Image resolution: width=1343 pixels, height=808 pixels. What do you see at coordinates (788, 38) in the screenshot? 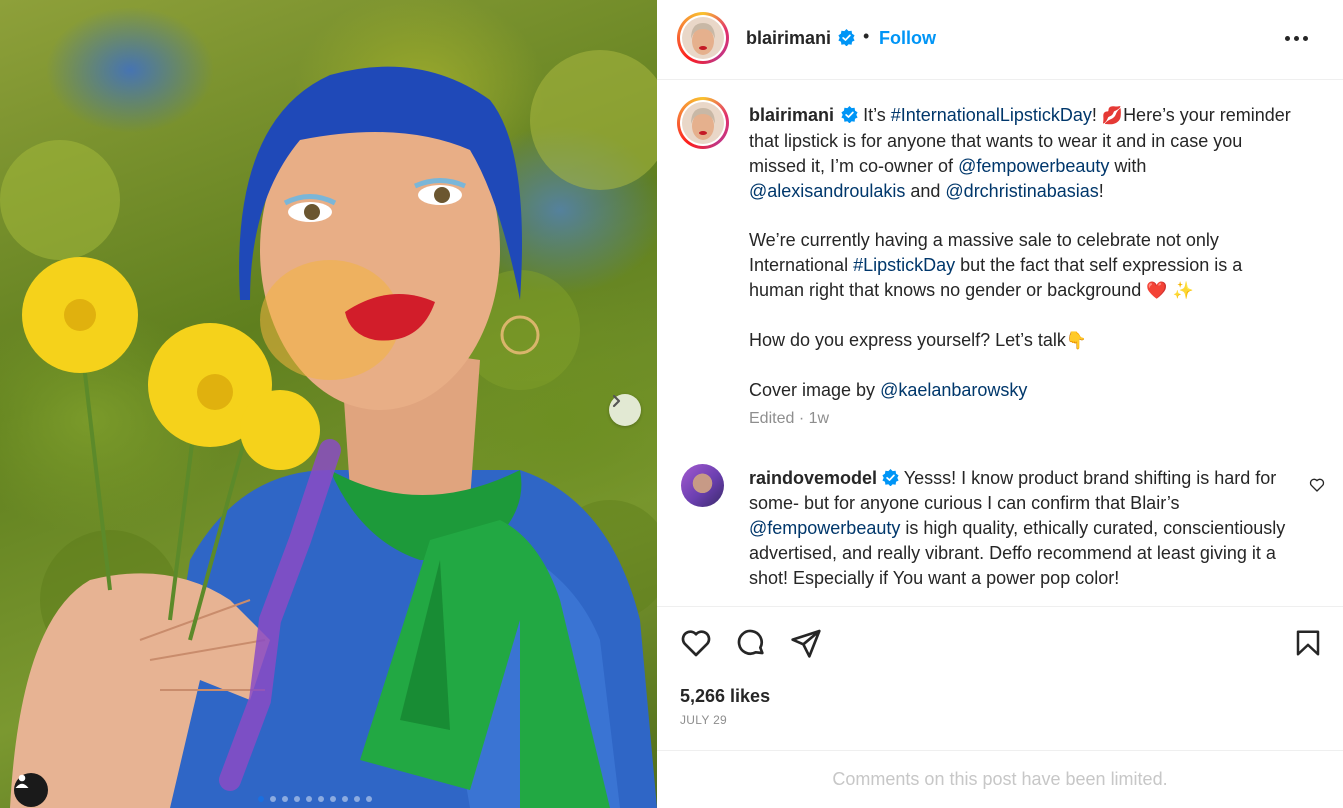
I see `author-username: blairimani` at bounding box center [788, 38].